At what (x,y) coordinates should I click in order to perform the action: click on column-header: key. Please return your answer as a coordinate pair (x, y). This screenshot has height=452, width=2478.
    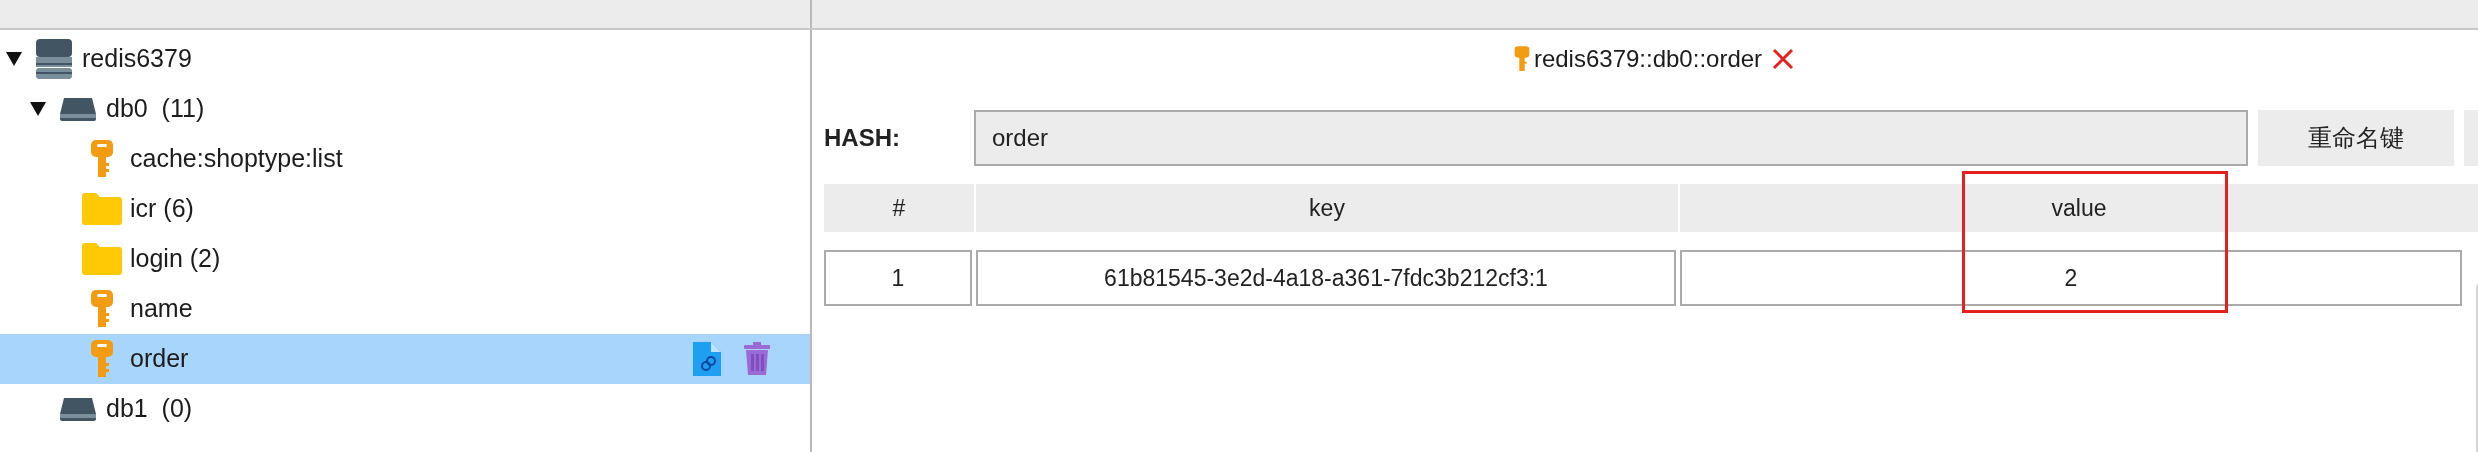
    Looking at the image, I should click on (1327, 208).